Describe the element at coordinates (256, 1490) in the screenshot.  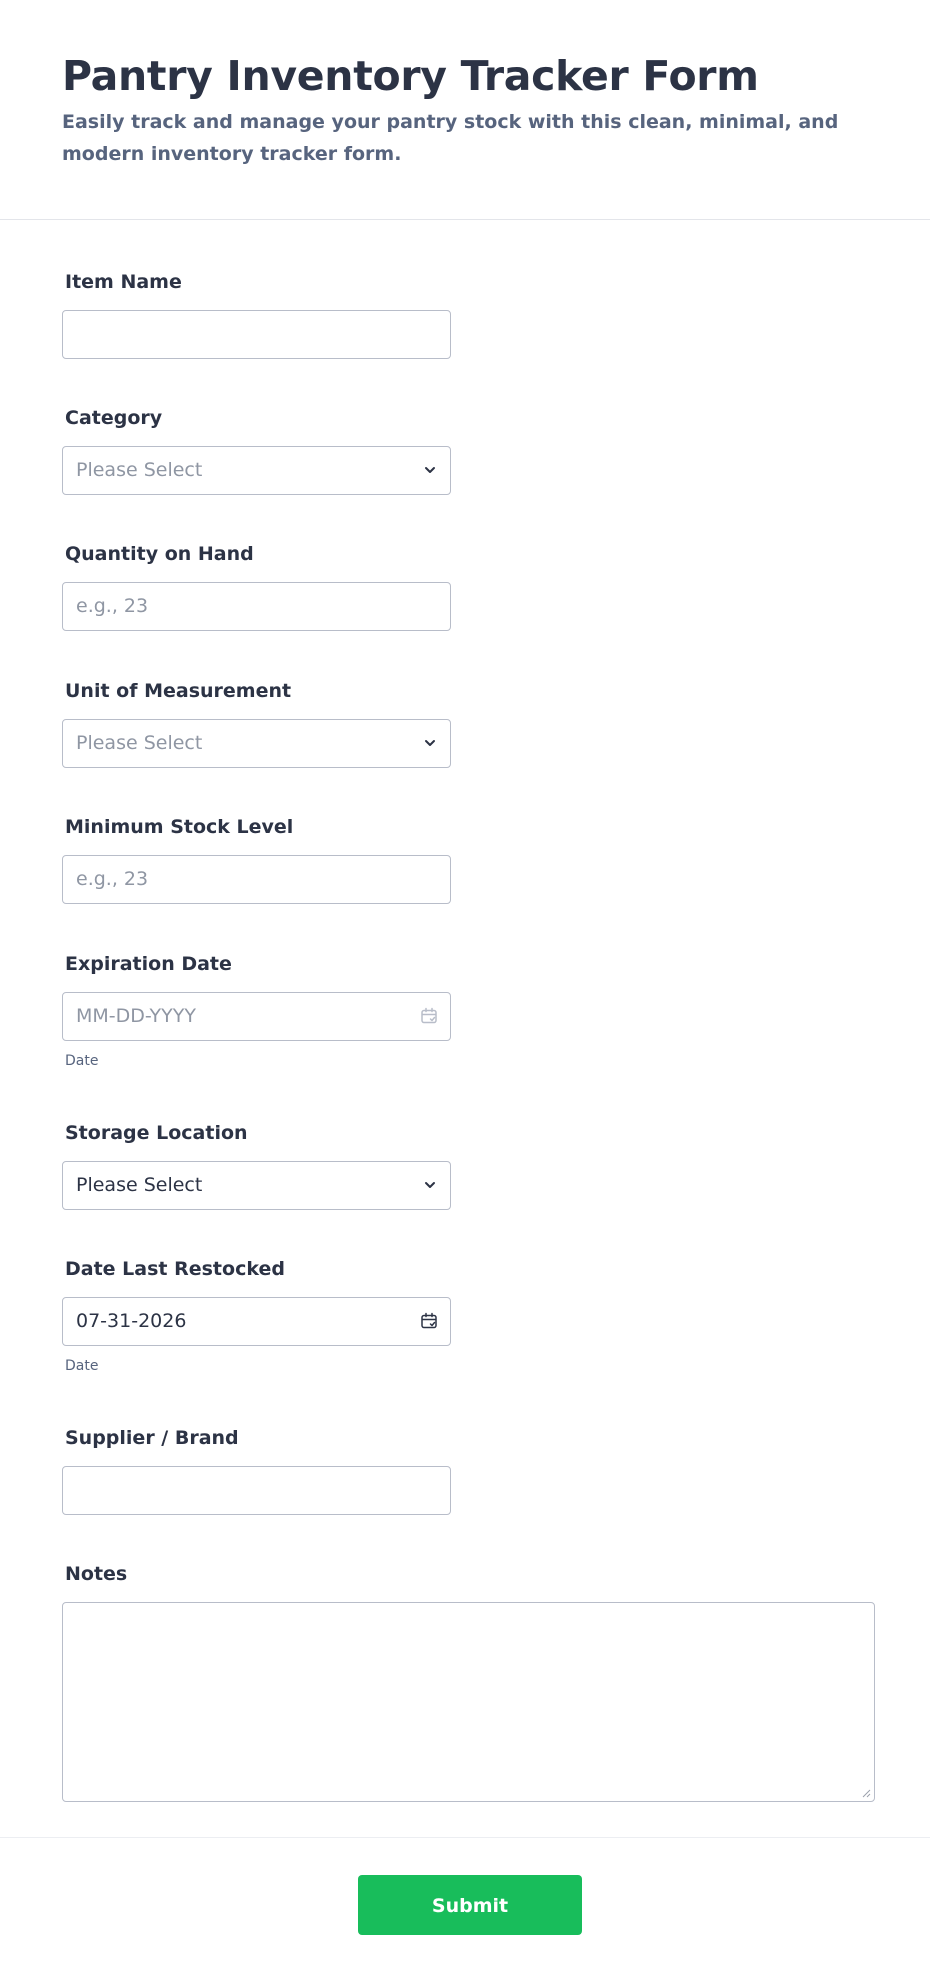
I see `supplier-brand-input` at that location.